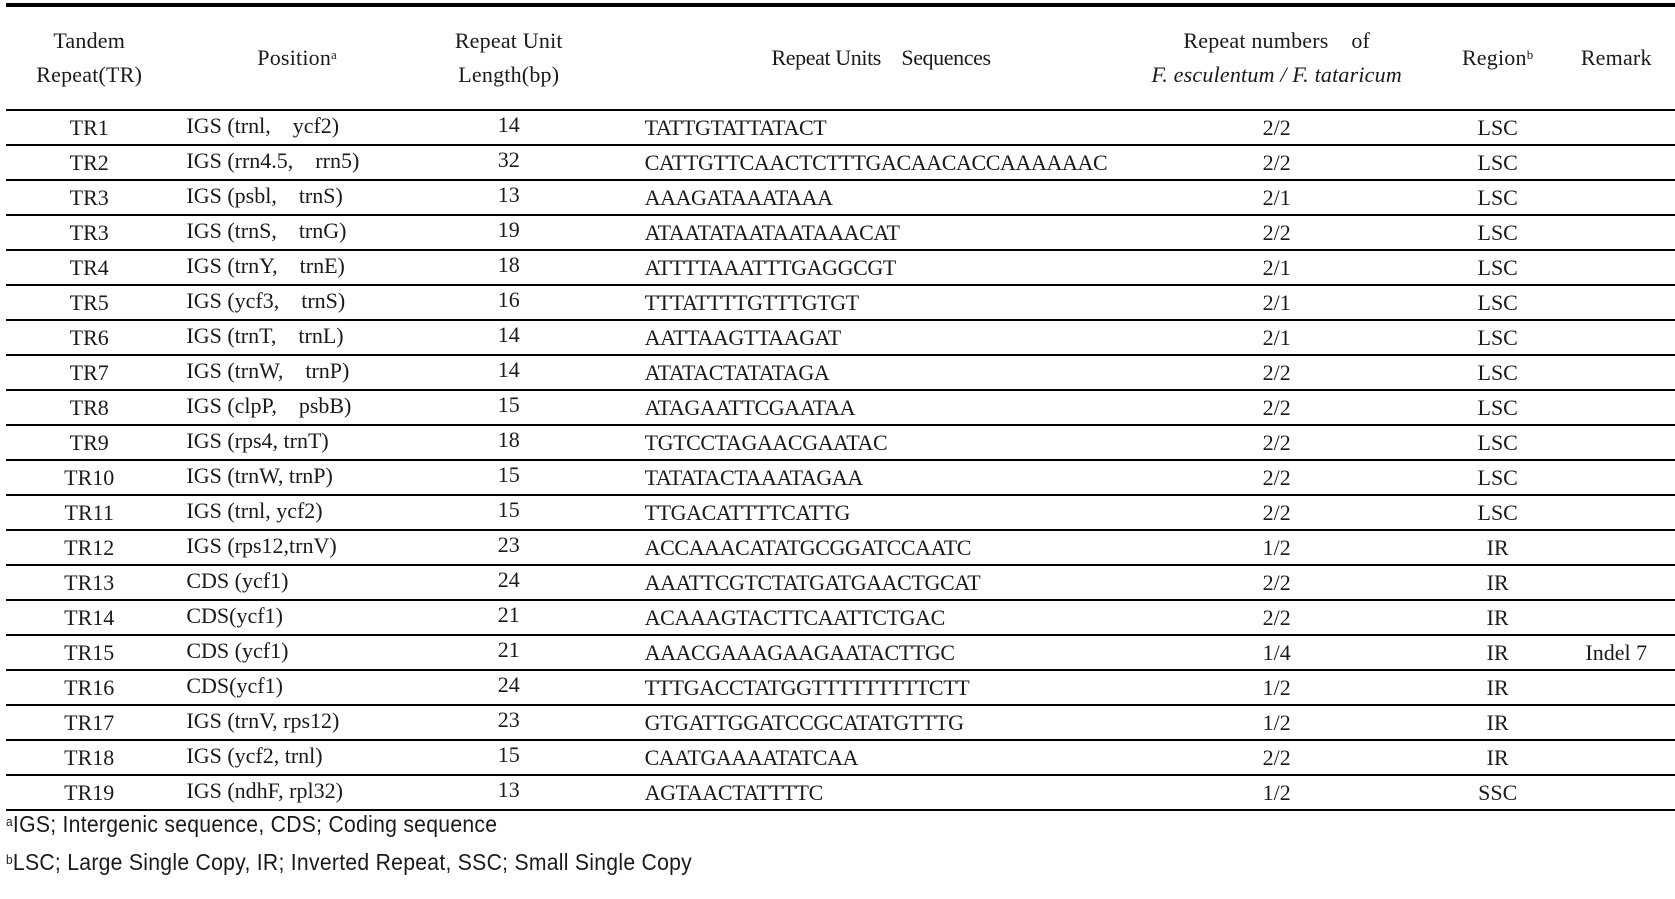 This screenshot has width=1675, height=899. I want to click on cell-repeat-numbers-text: 1/2, so click(1276, 687).